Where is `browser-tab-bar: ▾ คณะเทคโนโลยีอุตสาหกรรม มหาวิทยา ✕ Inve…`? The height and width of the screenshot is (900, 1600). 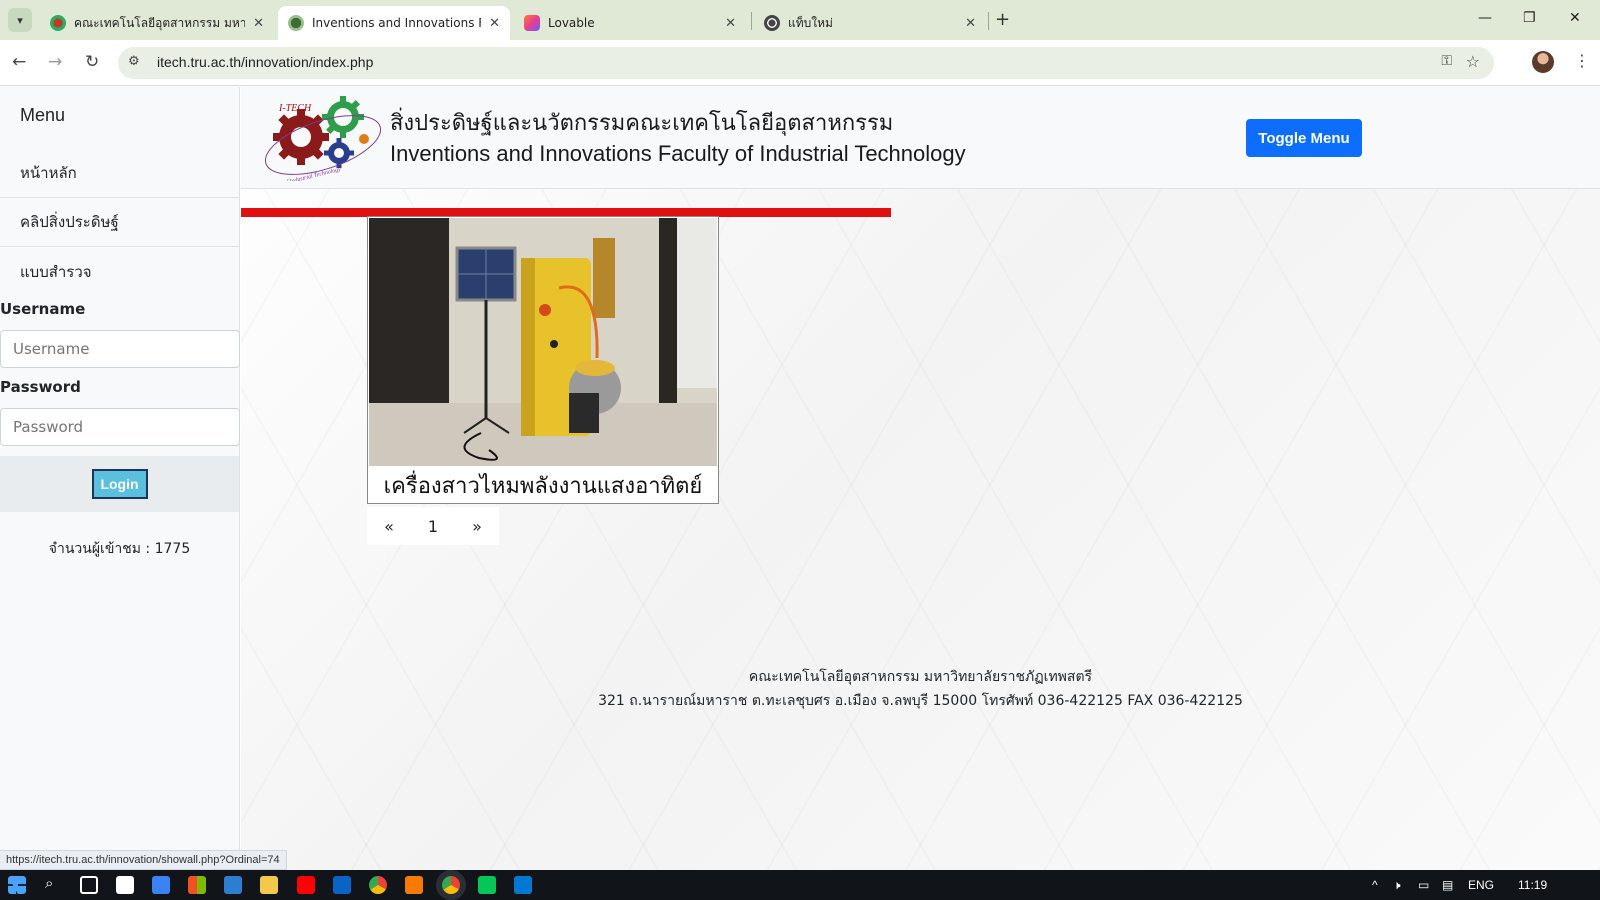 browser-tab-bar: ▾ คณะเทคโนโลยีอุตสาหกรรม มหาวิทยา ✕ Inve… is located at coordinates (800, 20).